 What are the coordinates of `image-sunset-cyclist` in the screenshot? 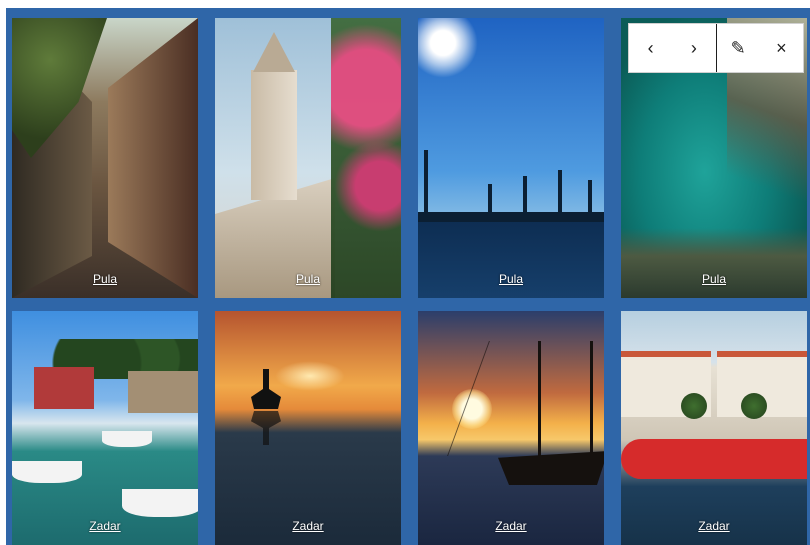 It's located at (308, 428).